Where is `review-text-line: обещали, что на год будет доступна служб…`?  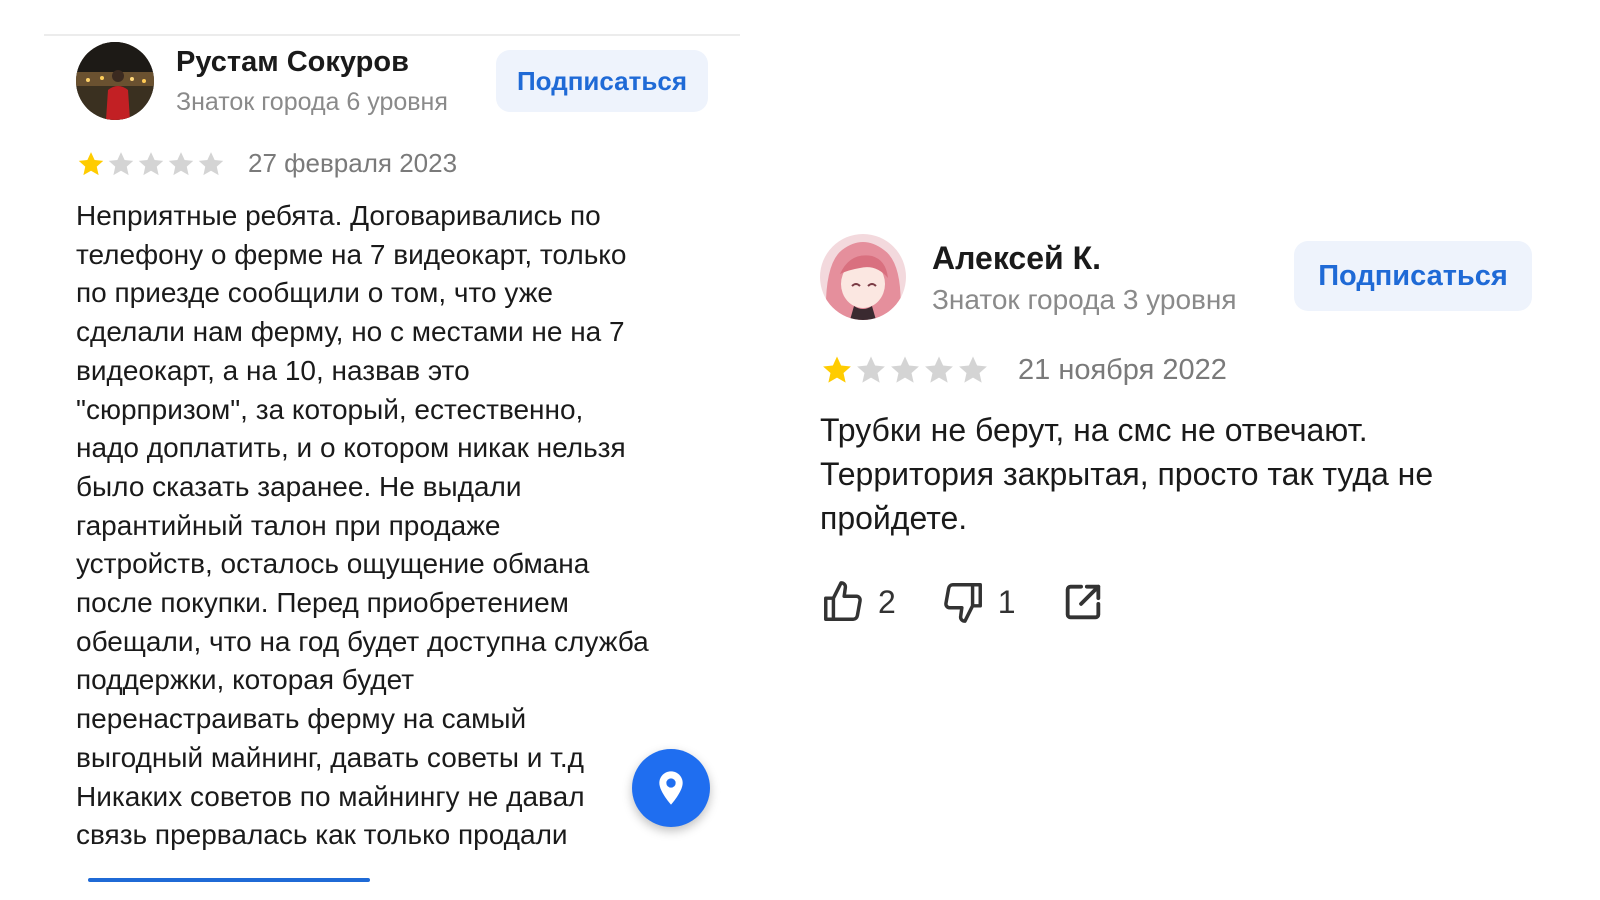 review-text-line: обещали, что на год будет доступна служб… is located at coordinates (362, 641).